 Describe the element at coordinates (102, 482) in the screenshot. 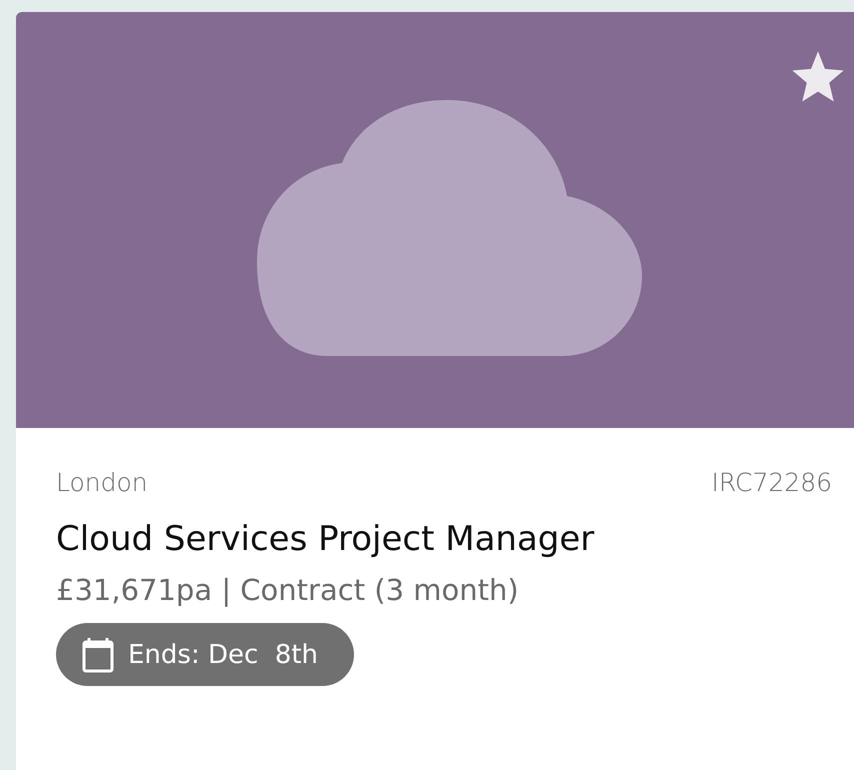

I see `job-location: London` at that location.